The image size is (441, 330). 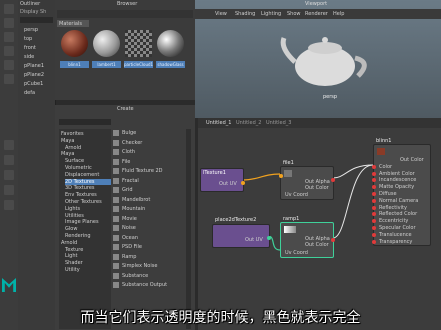 What do you see at coordinates (271, 14) in the screenshot?
I see `menu-lighting: Lighting` at bounding box center [271, 14].